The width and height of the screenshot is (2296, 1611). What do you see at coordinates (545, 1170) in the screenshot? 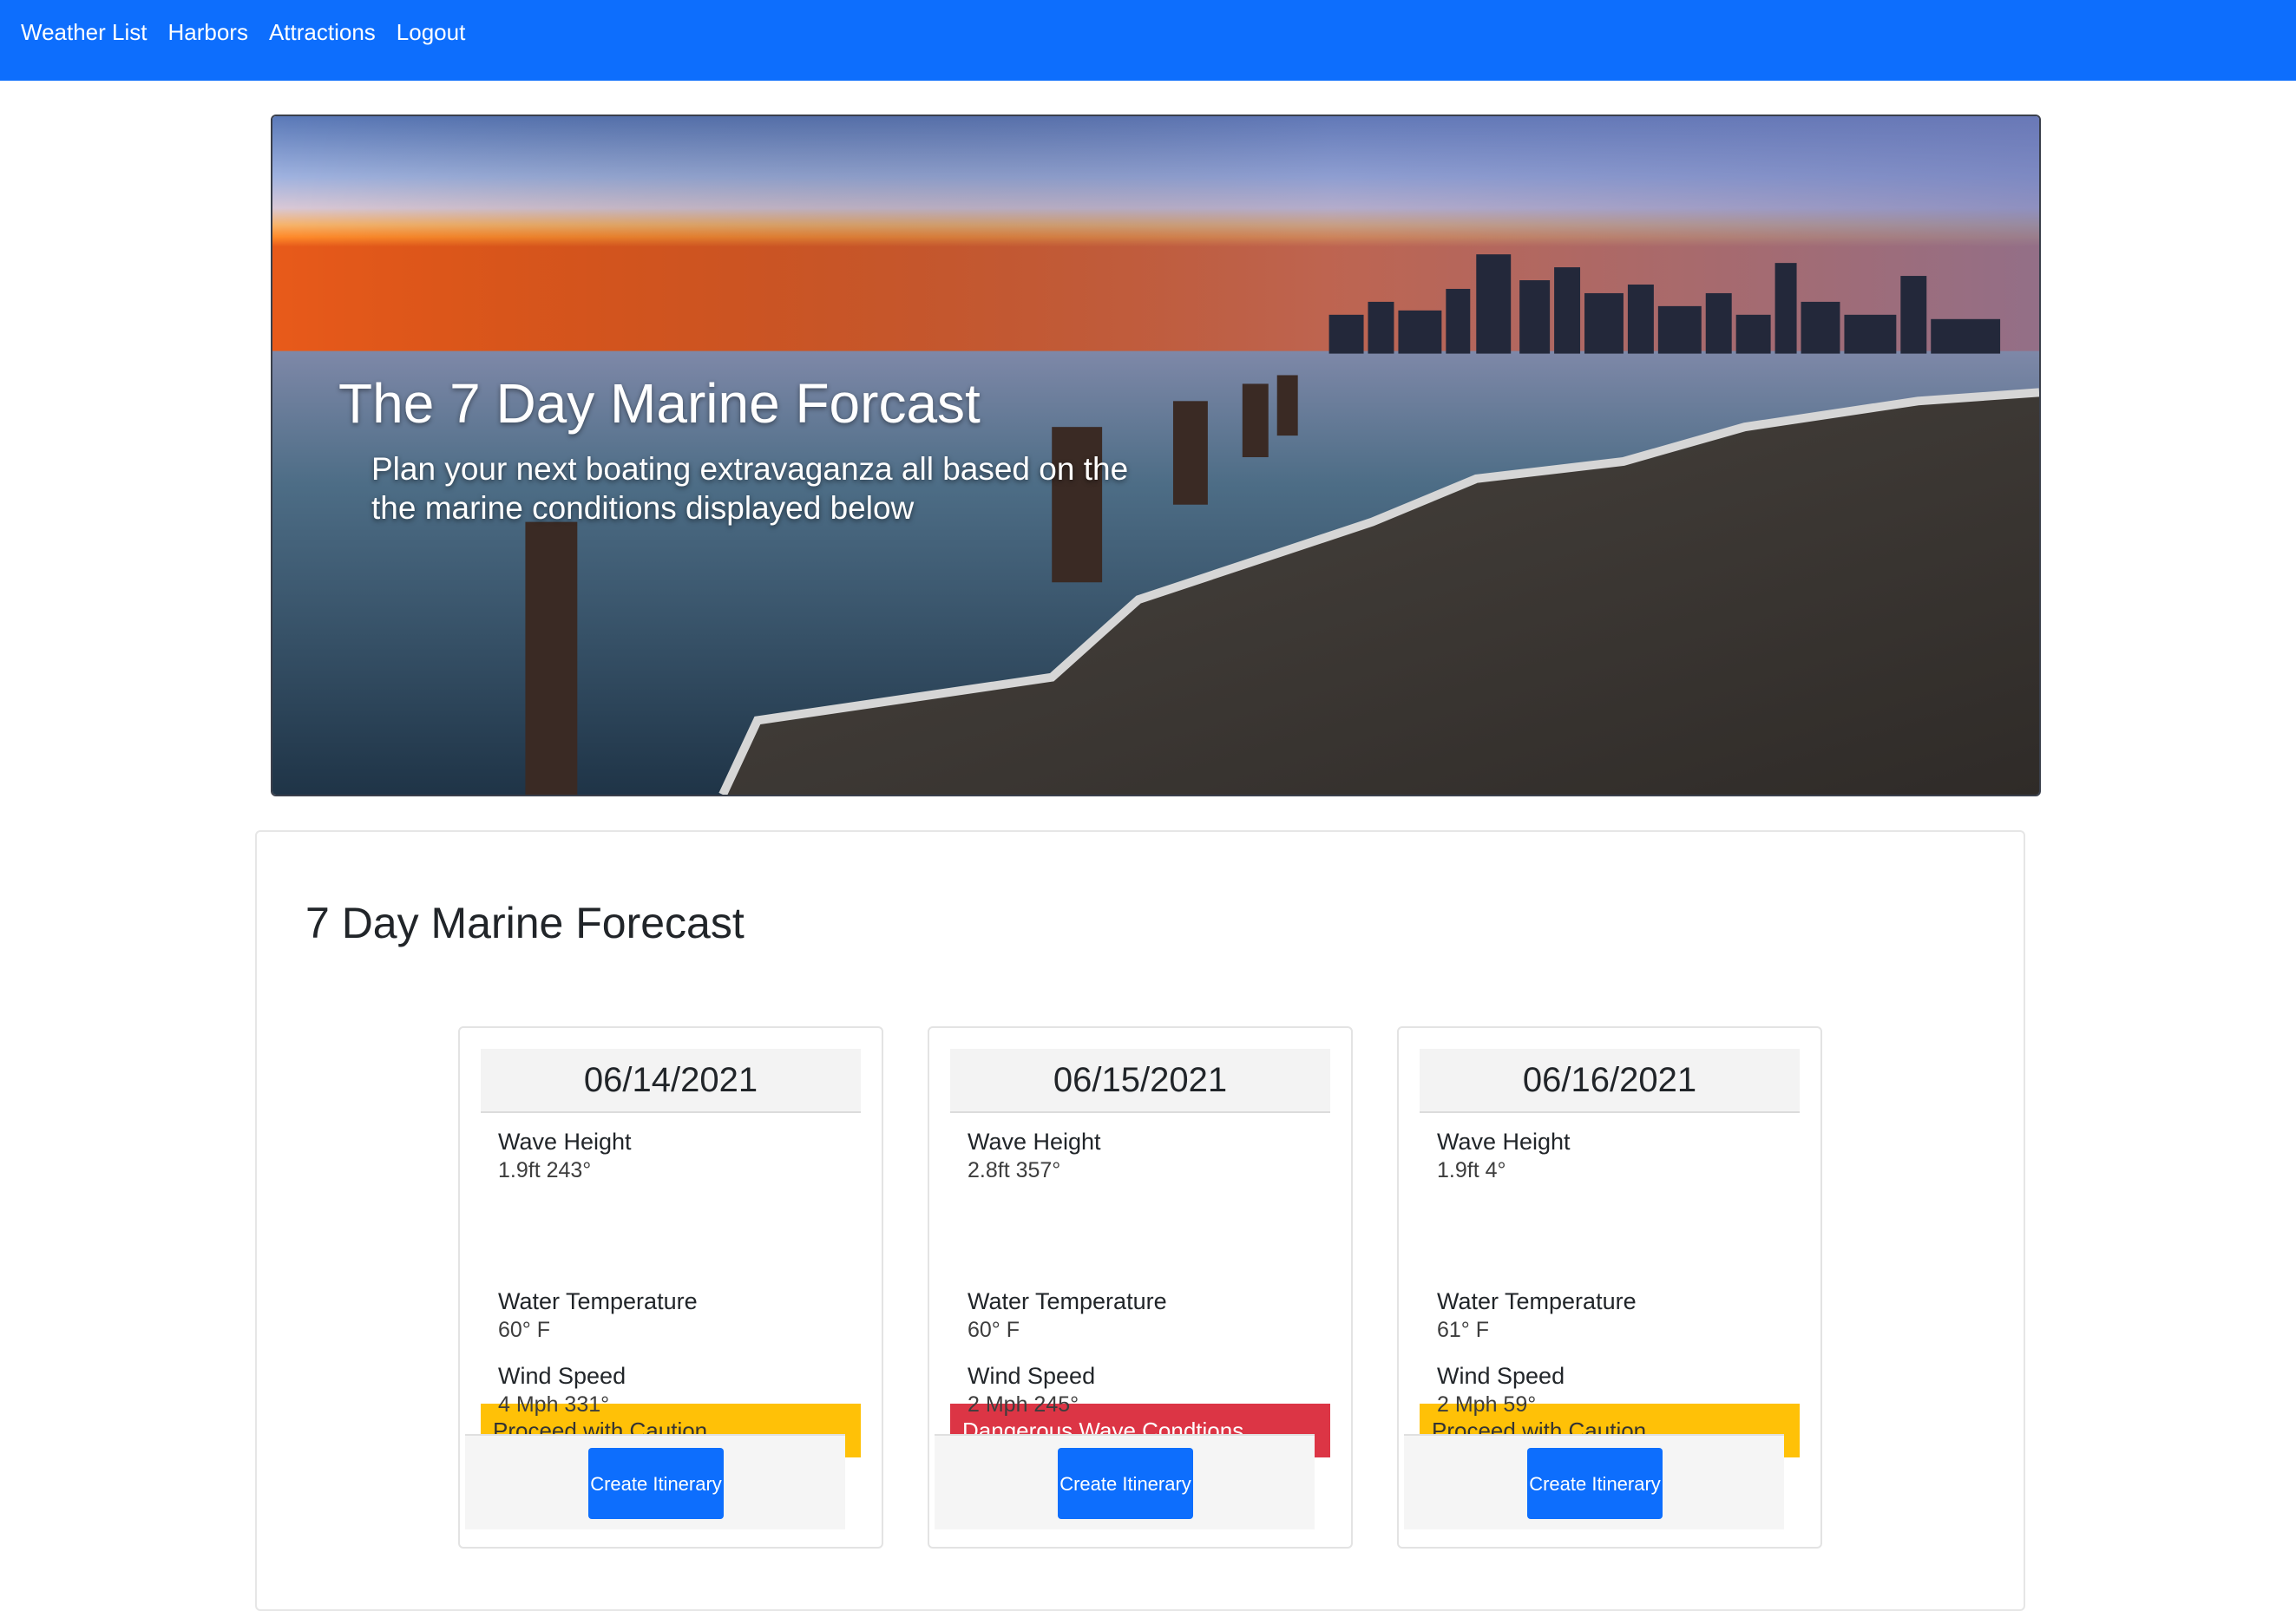
I see `wave-height-value: 1.9ft 243°` at bounding box center [545, 1170].